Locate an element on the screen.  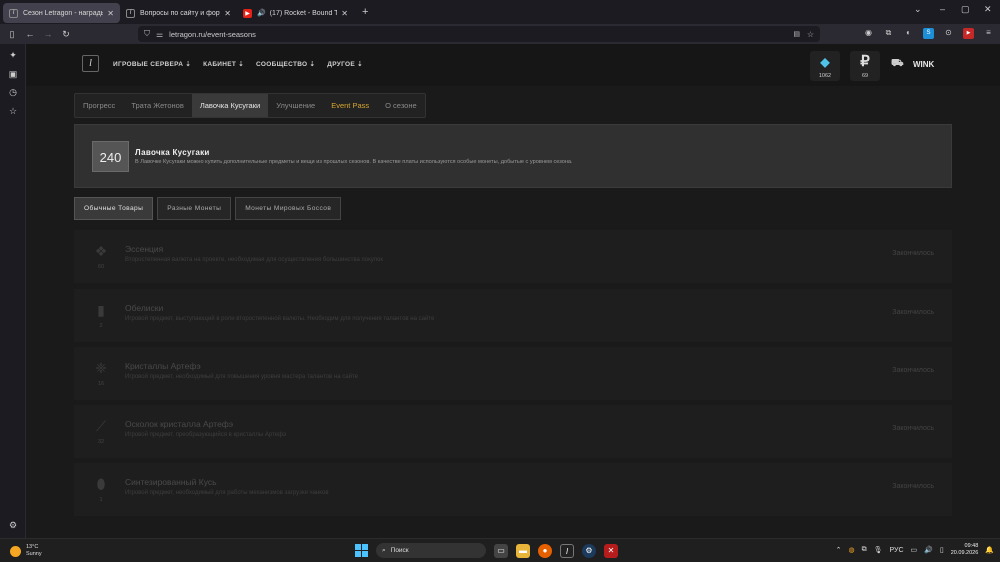
category-misc-coins: Разные Монеты is located at coordinates (194, 208).